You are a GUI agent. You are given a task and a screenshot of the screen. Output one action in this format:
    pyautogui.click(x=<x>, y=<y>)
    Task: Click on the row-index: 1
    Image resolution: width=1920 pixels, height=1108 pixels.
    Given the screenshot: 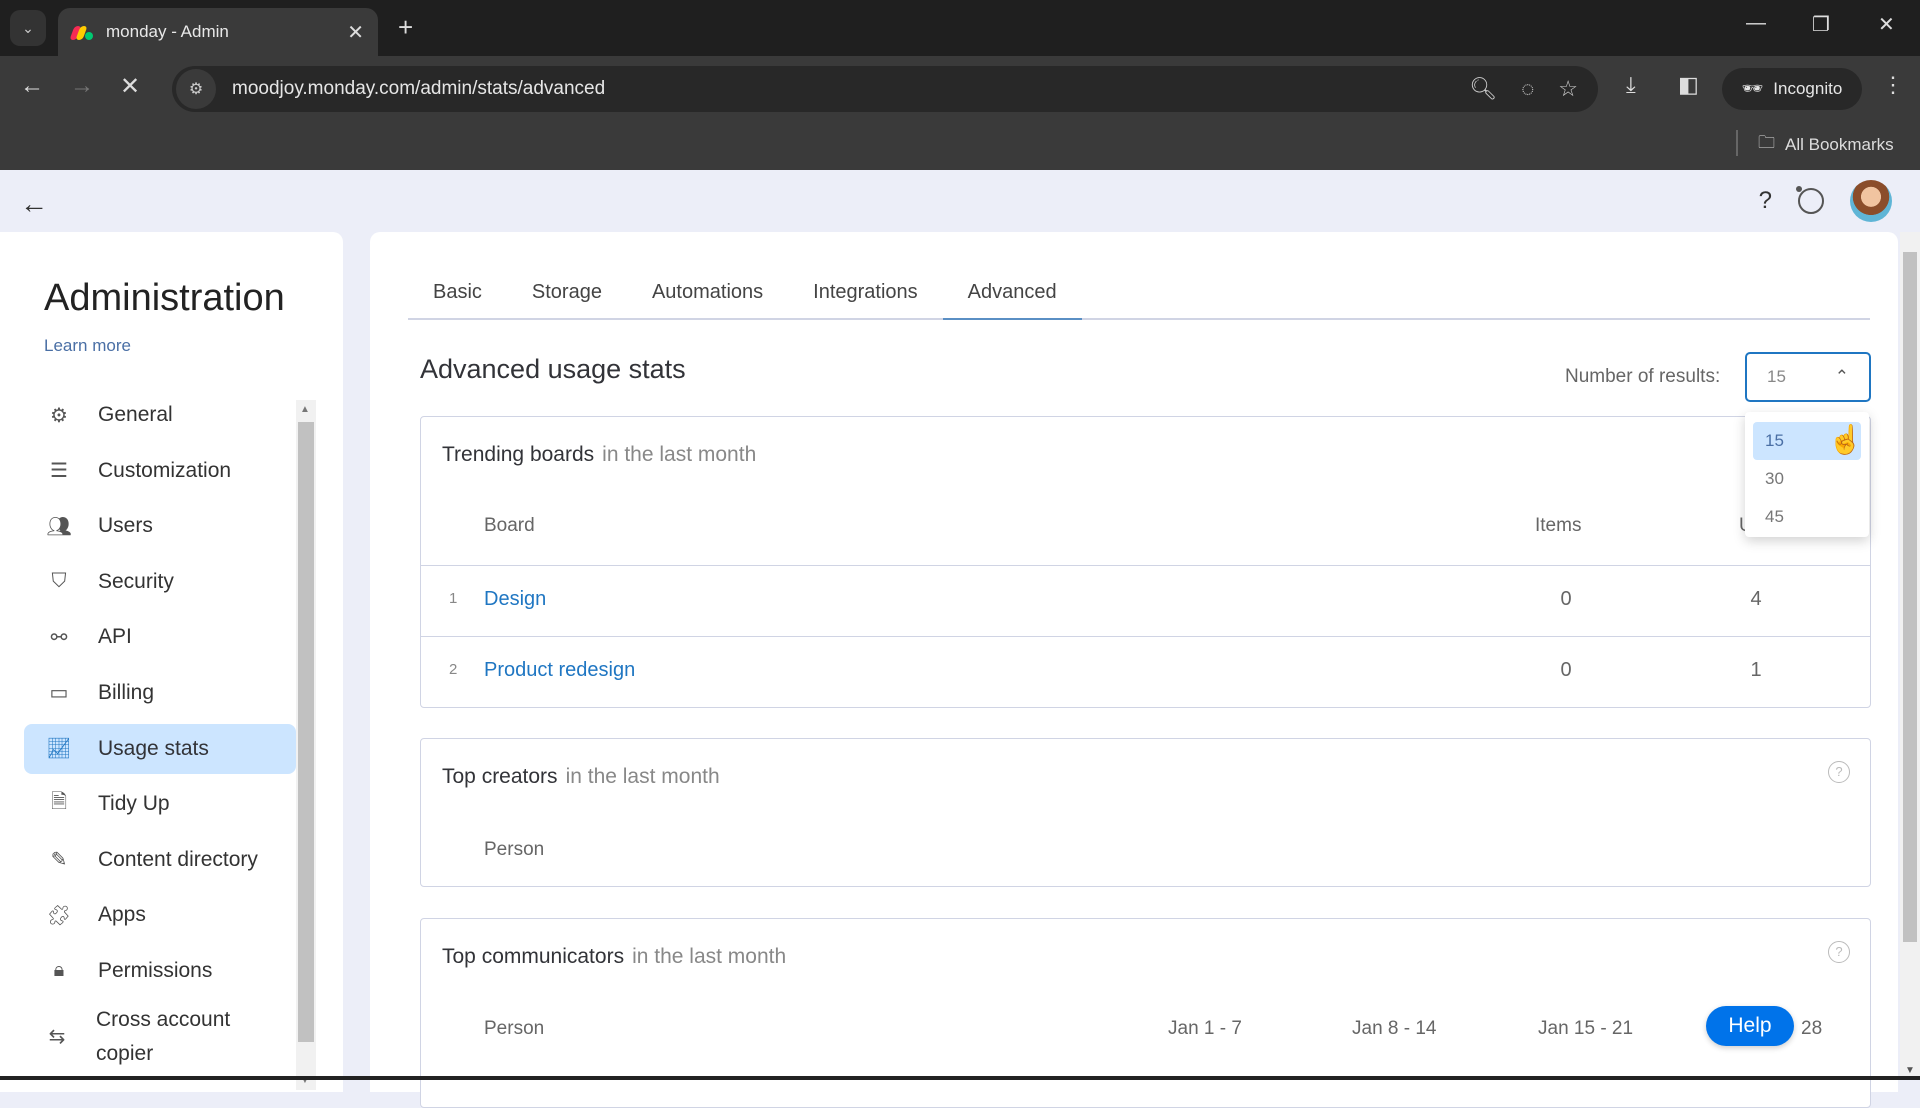 What is the action you would take?
    pyautogui.click(x=453, y=598)
    